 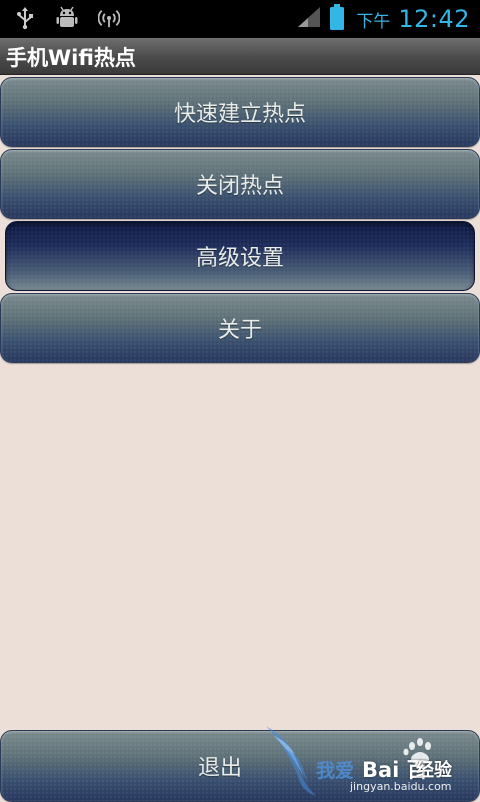 What do you see at coordinates (240, 19) in the screenshot?
I see `status-bar: 下午 12:42` at bounding box center [240, 19].